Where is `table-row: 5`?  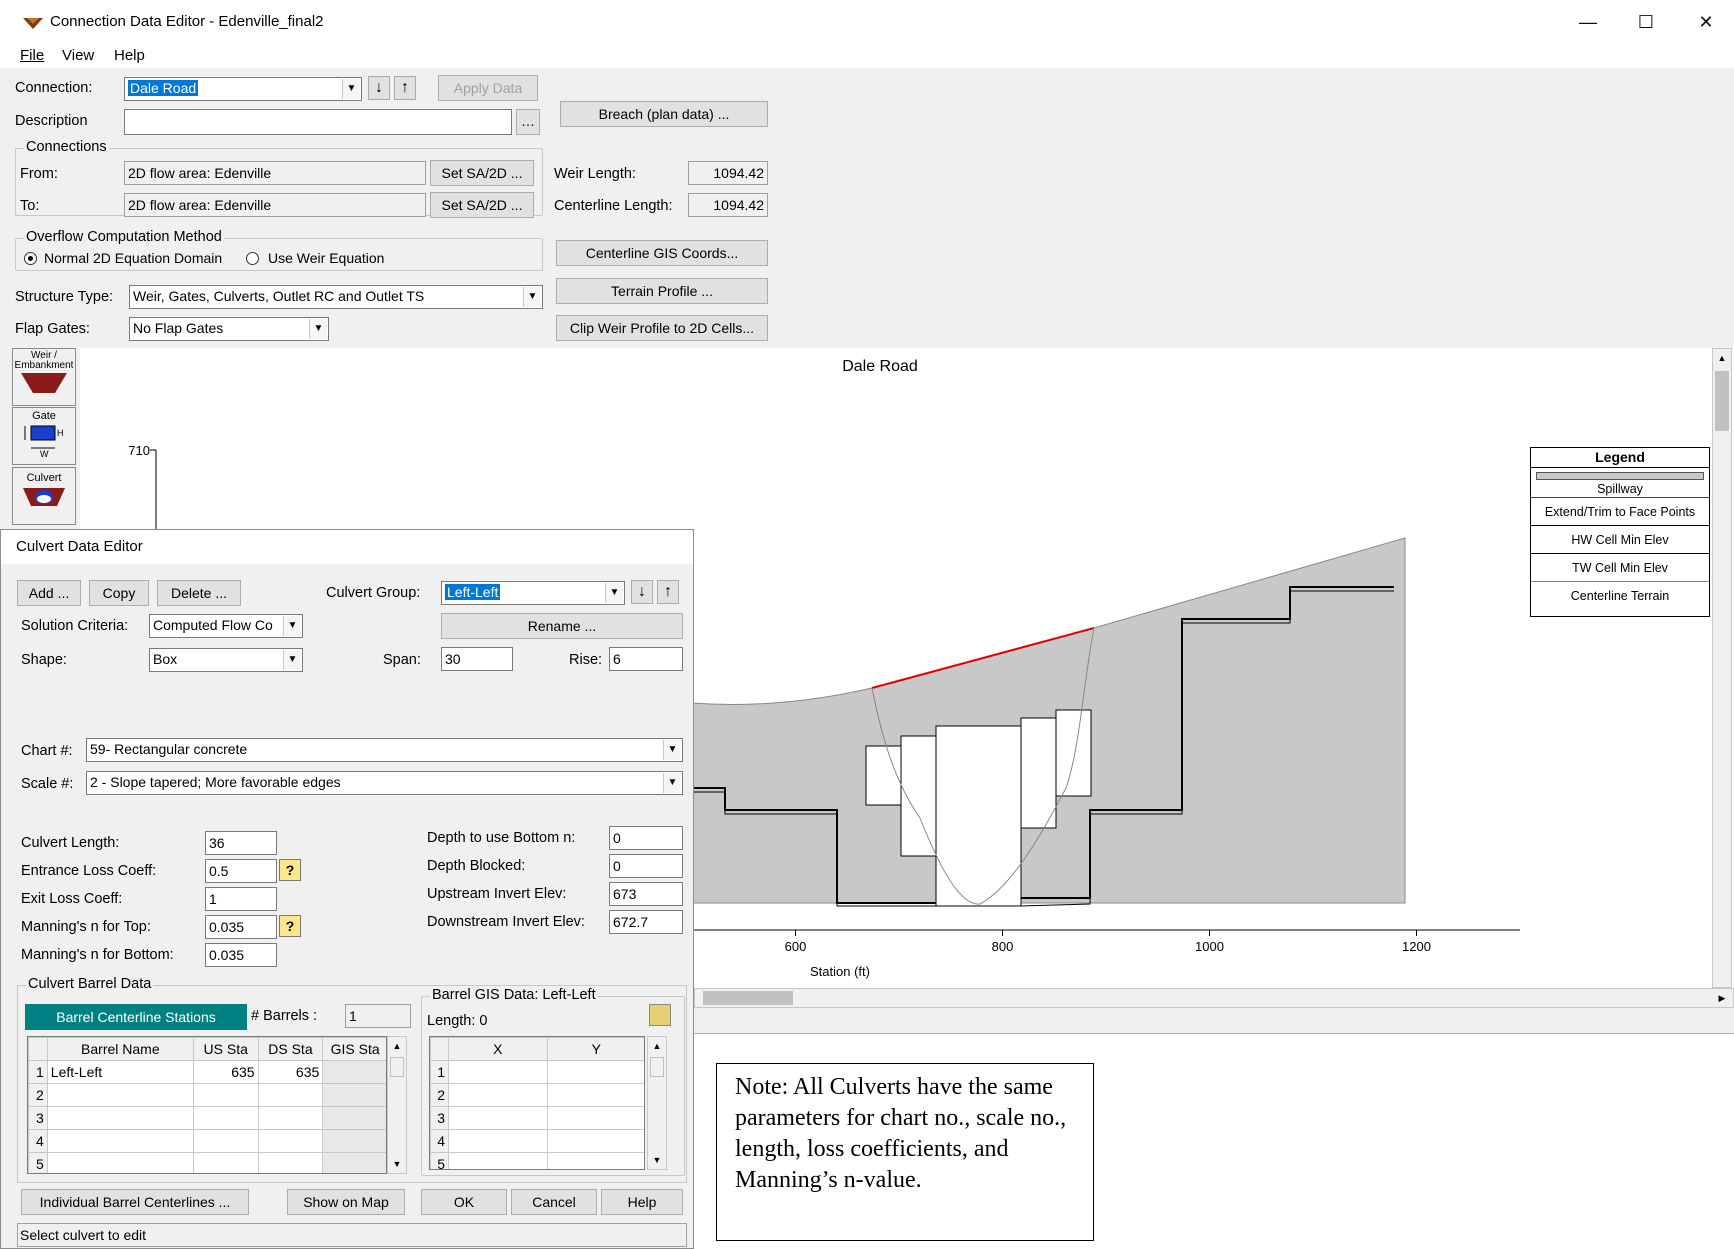
table-row: 5 is located at coordinates (207, 1162).